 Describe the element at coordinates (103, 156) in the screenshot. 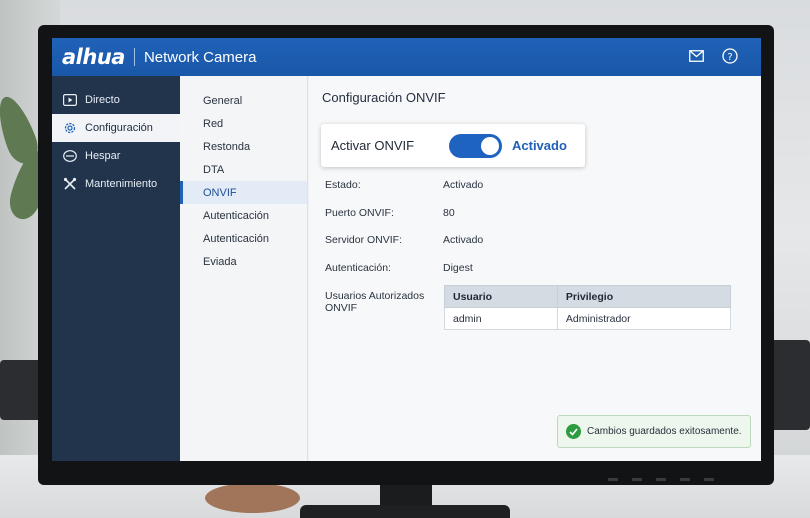

I see `sidebar-item-label: Hespar` at that location.